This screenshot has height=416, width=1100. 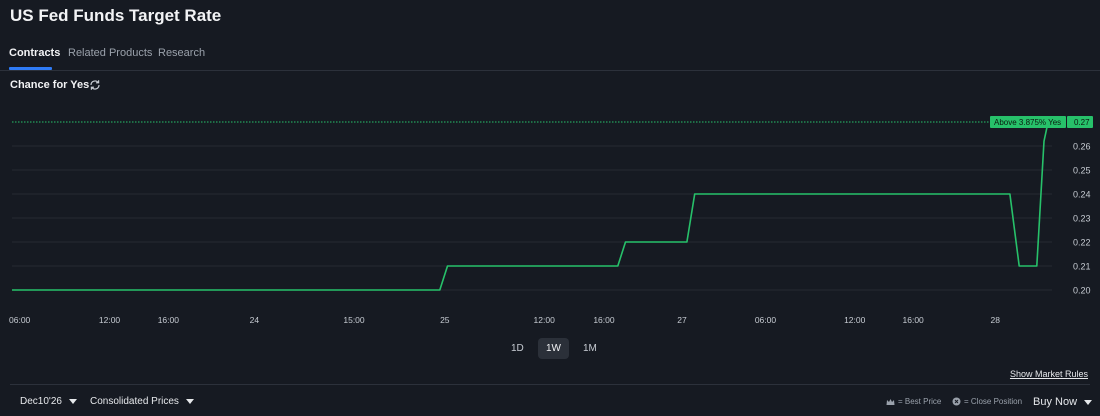 I want to click on close-position-legend-label: = Close Position, so click(x=993, y=401).